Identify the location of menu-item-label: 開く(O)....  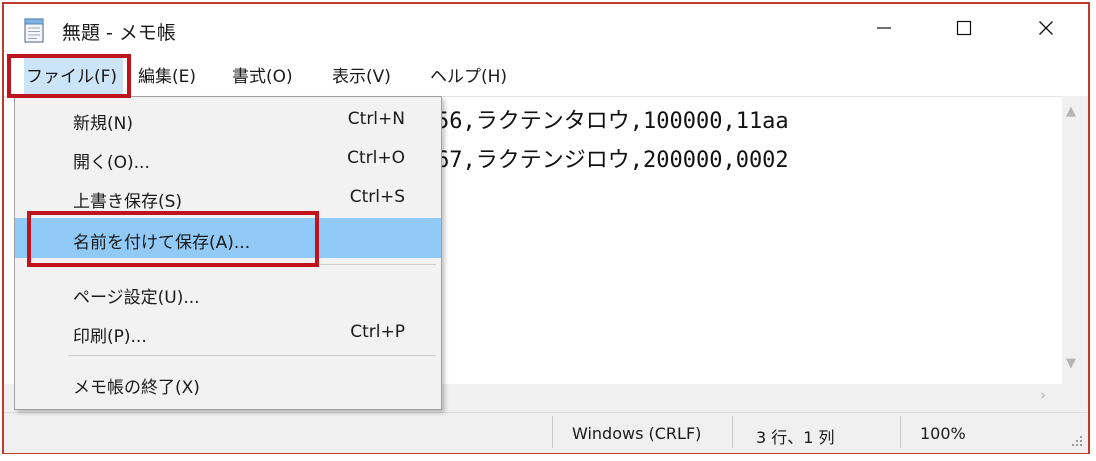
(111, 163).